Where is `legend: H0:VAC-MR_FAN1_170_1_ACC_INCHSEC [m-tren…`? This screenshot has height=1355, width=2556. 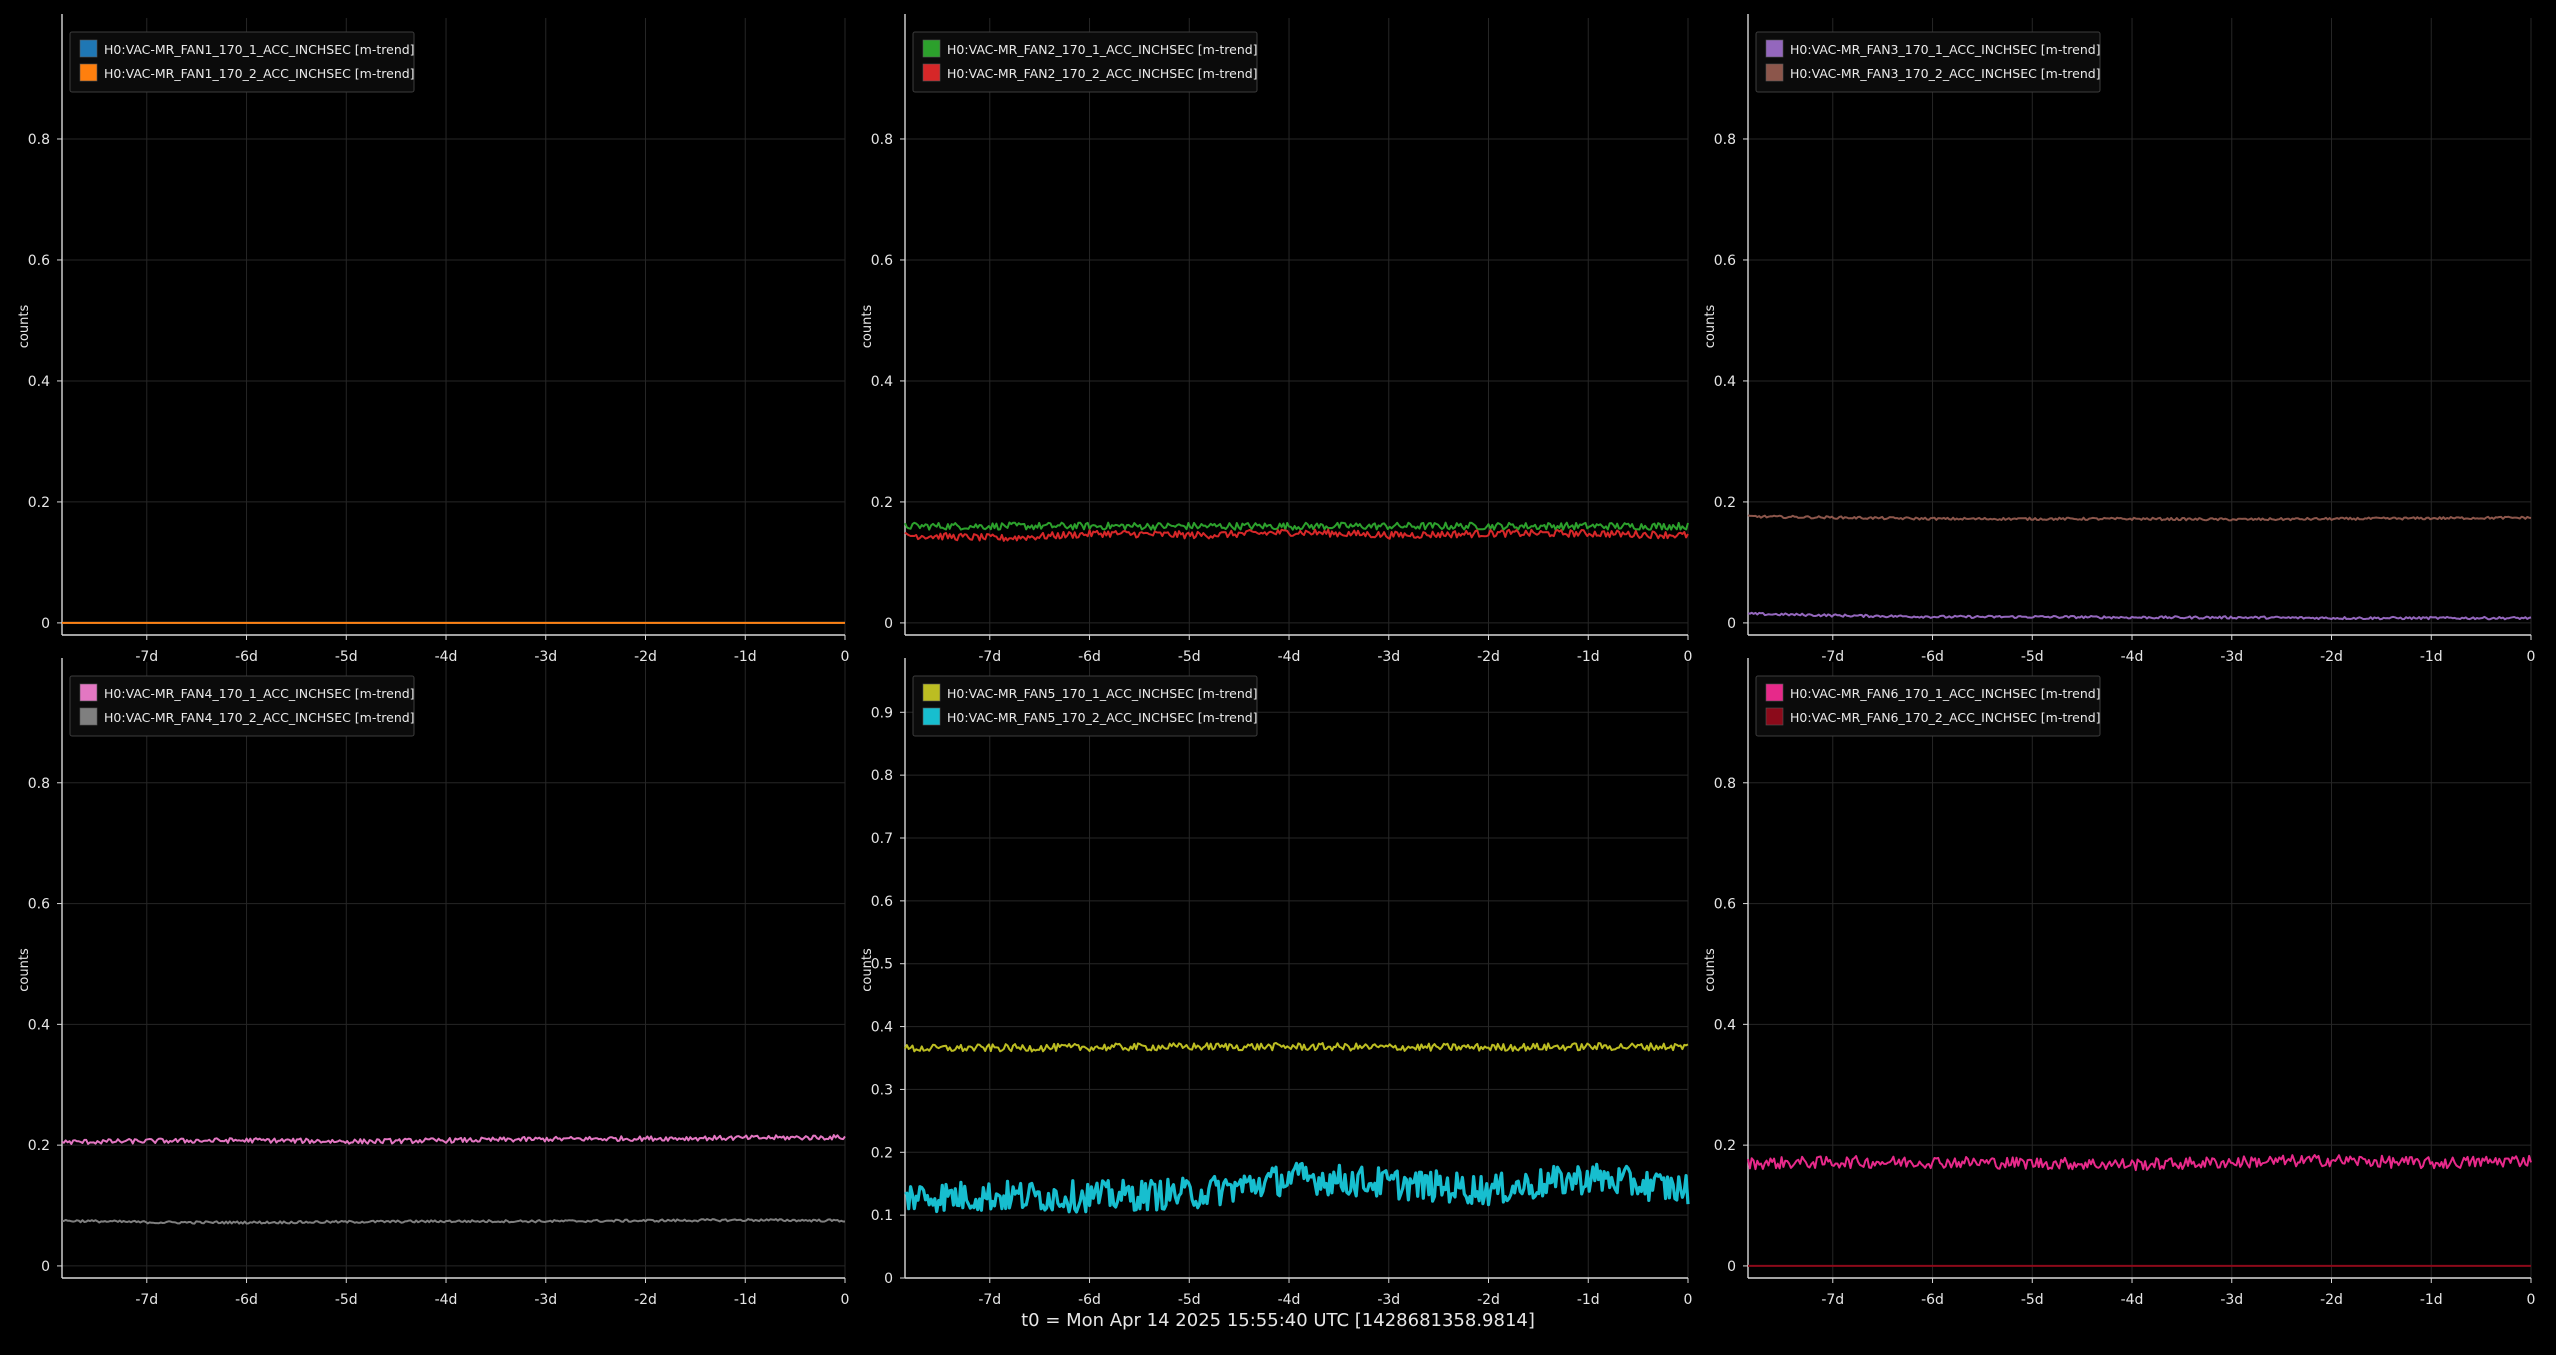
legend: H0:VAC-MR_FAN1_170_1_ACC_INCHSEC [m-tren… is located at coordinates (242, 62).